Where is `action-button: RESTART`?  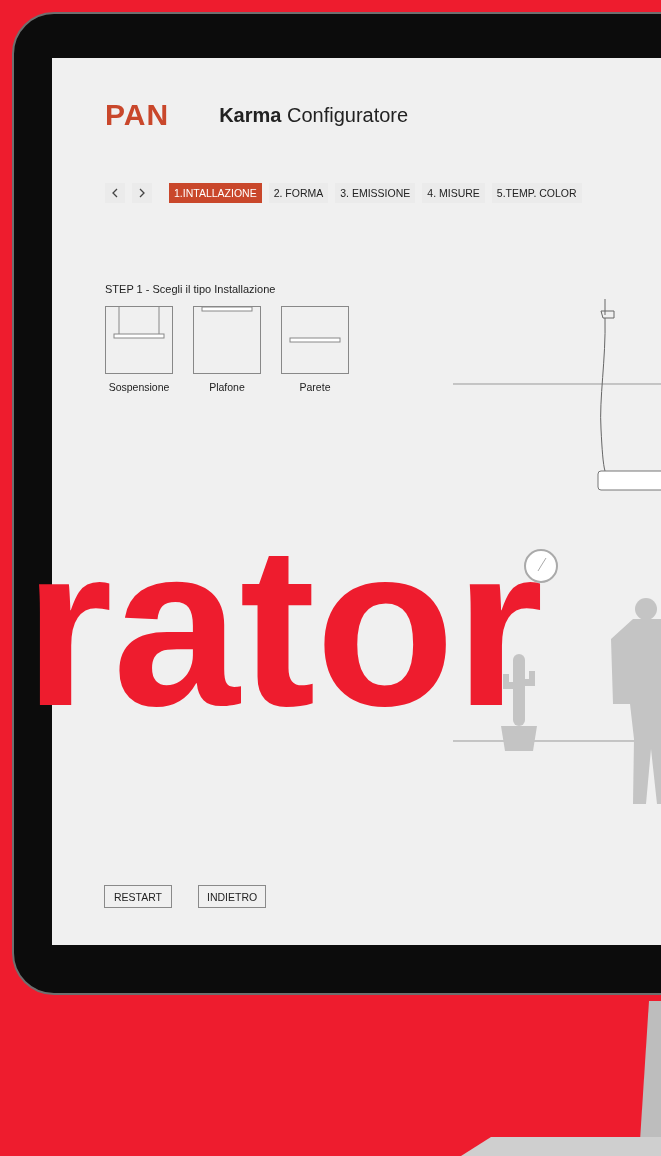
action-button: RESTART is located at coordinates (138, 896).